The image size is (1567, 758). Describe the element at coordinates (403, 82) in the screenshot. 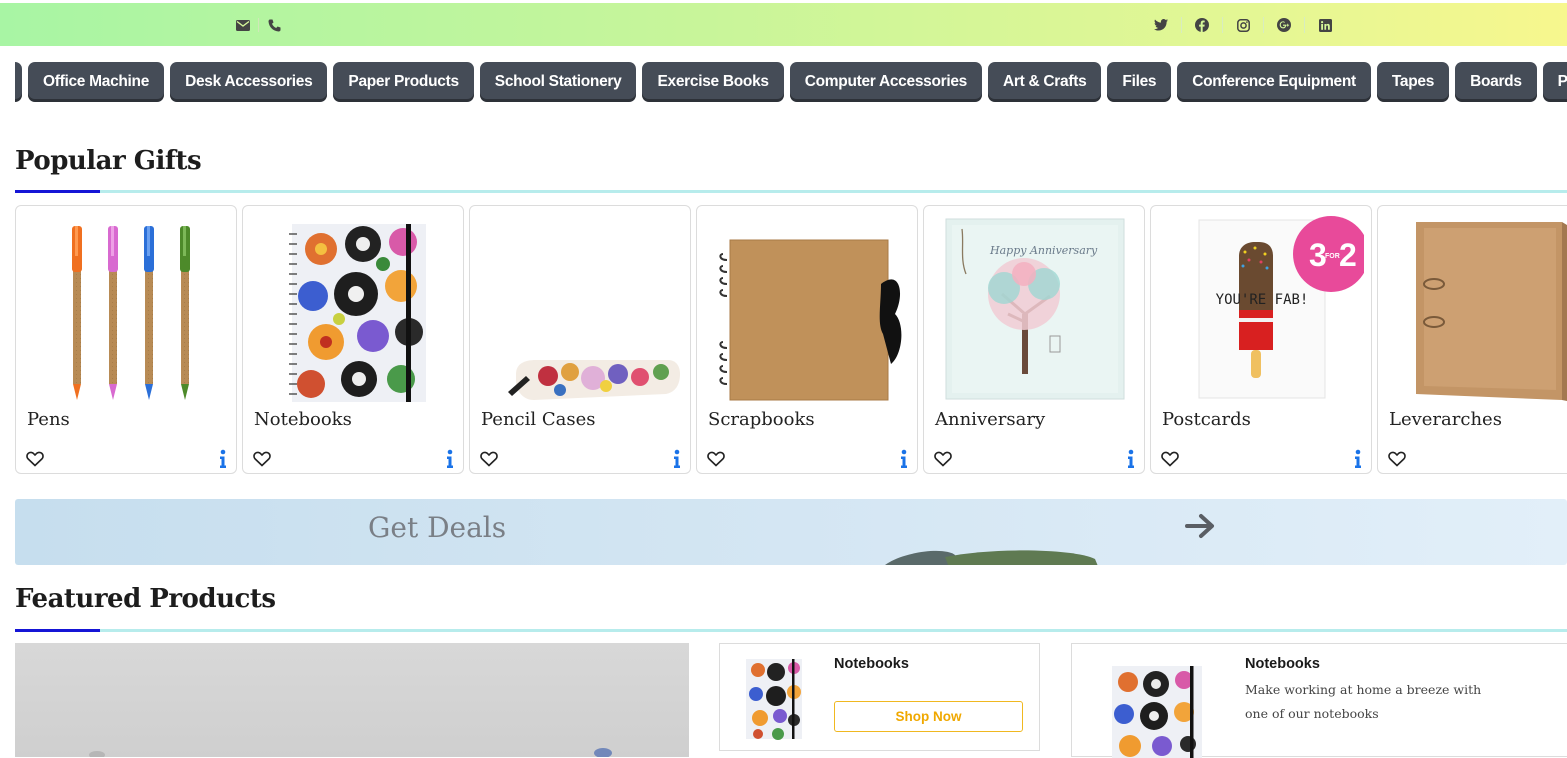

I see `category-paper-products: Paper Products` at that location.